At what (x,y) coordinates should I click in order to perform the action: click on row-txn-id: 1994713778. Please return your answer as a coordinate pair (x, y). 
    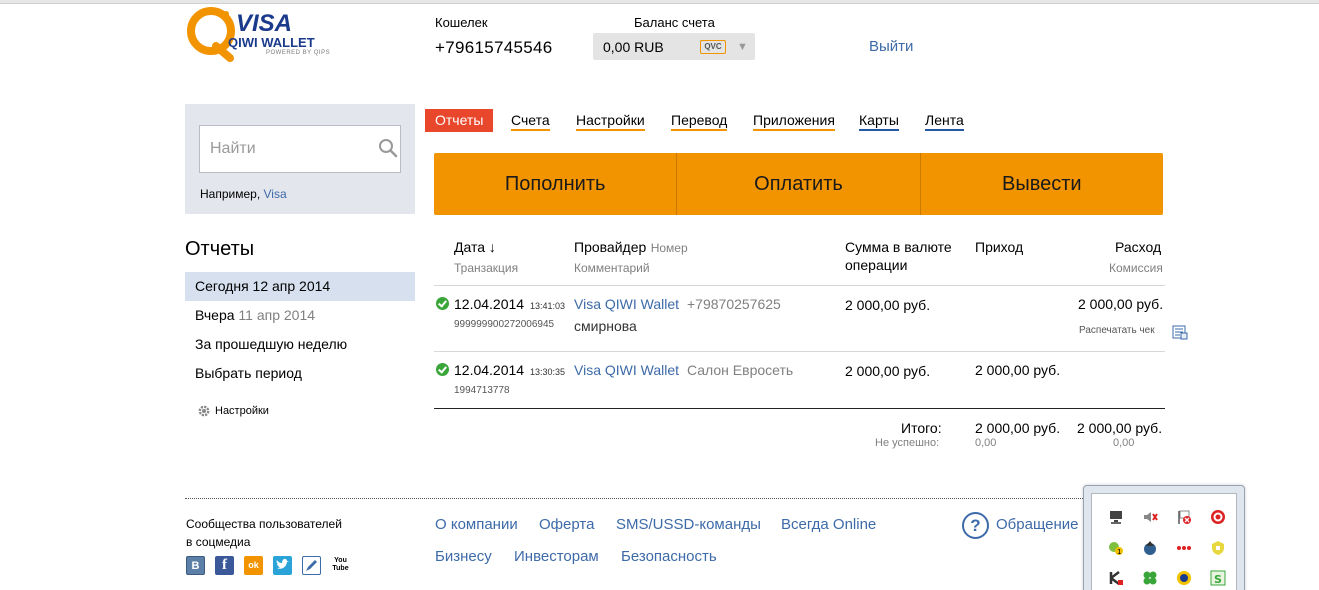
    Looking at the image, I should click on (482, 390).